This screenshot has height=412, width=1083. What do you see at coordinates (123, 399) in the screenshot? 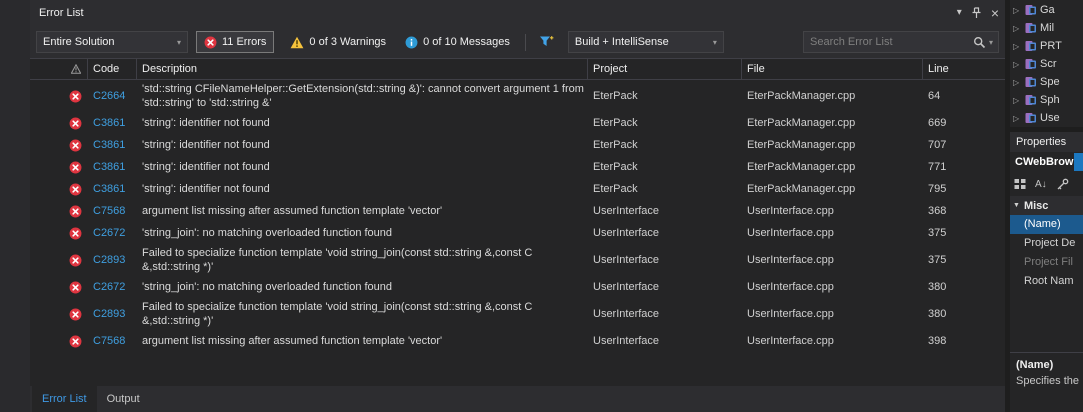
I see `tab-output: Output` at bounding box center [123, 399].